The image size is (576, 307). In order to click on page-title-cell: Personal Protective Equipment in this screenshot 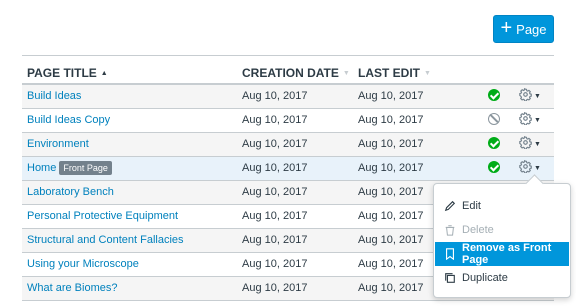, I will do `click(129, 216)`.